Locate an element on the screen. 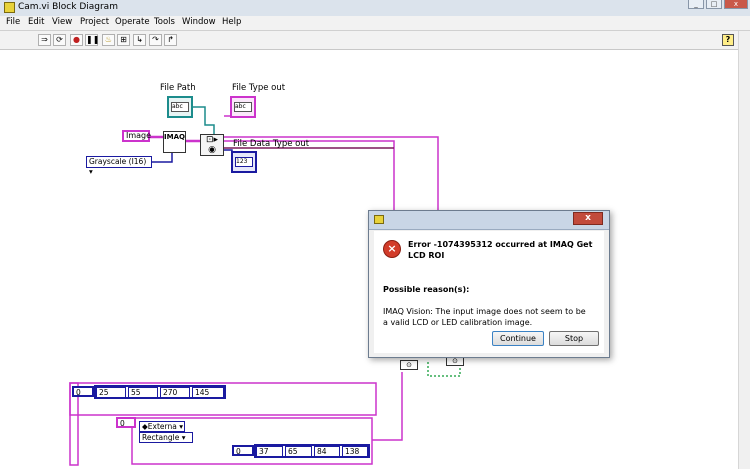 The width and height of the screenshot is (750, 469). dialog-close-icon: x is located at coordinates (588, 218).